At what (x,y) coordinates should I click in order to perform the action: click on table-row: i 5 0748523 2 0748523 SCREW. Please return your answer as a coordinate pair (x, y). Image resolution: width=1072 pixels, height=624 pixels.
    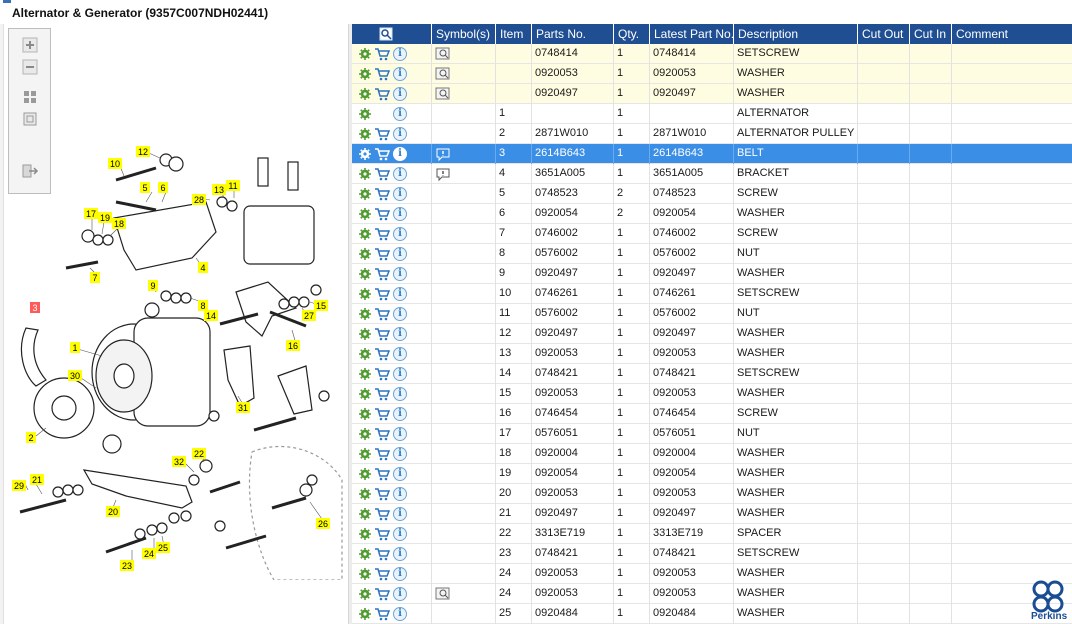
    Looking at the image, I should click on (712, 194).